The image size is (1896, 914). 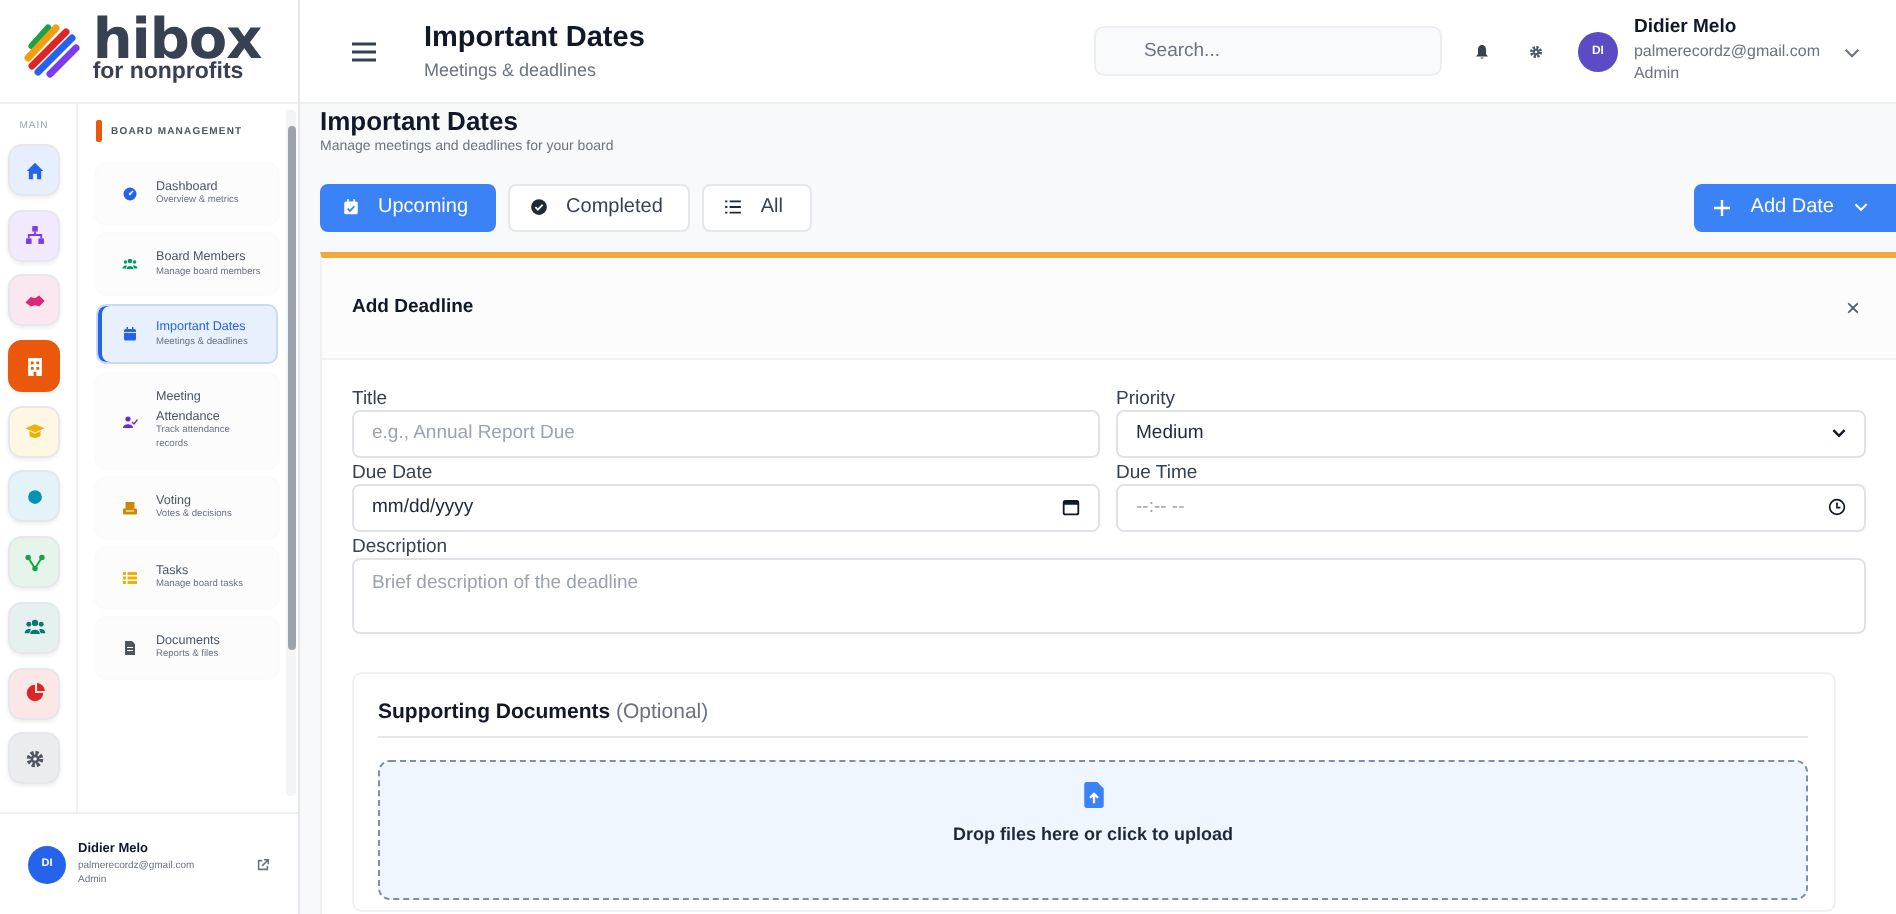 I want to click on building-icon, so click(x=34, y=366).